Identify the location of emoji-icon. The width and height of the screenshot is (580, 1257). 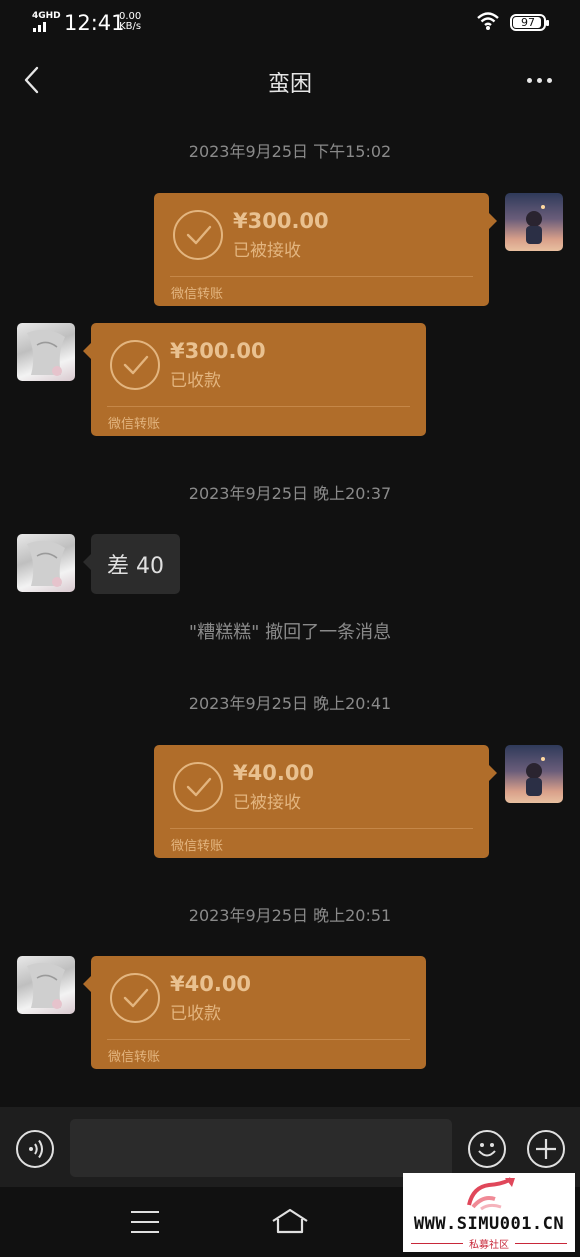
(487, 1150).